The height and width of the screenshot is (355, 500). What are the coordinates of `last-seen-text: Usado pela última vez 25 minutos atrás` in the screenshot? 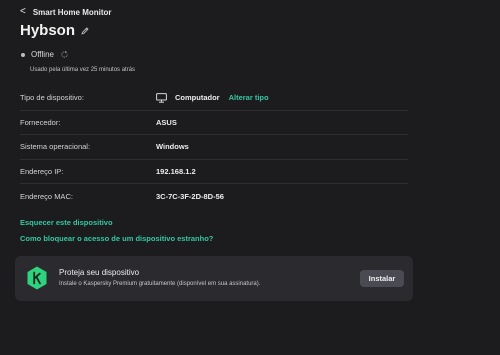 It's located at (83, 70).